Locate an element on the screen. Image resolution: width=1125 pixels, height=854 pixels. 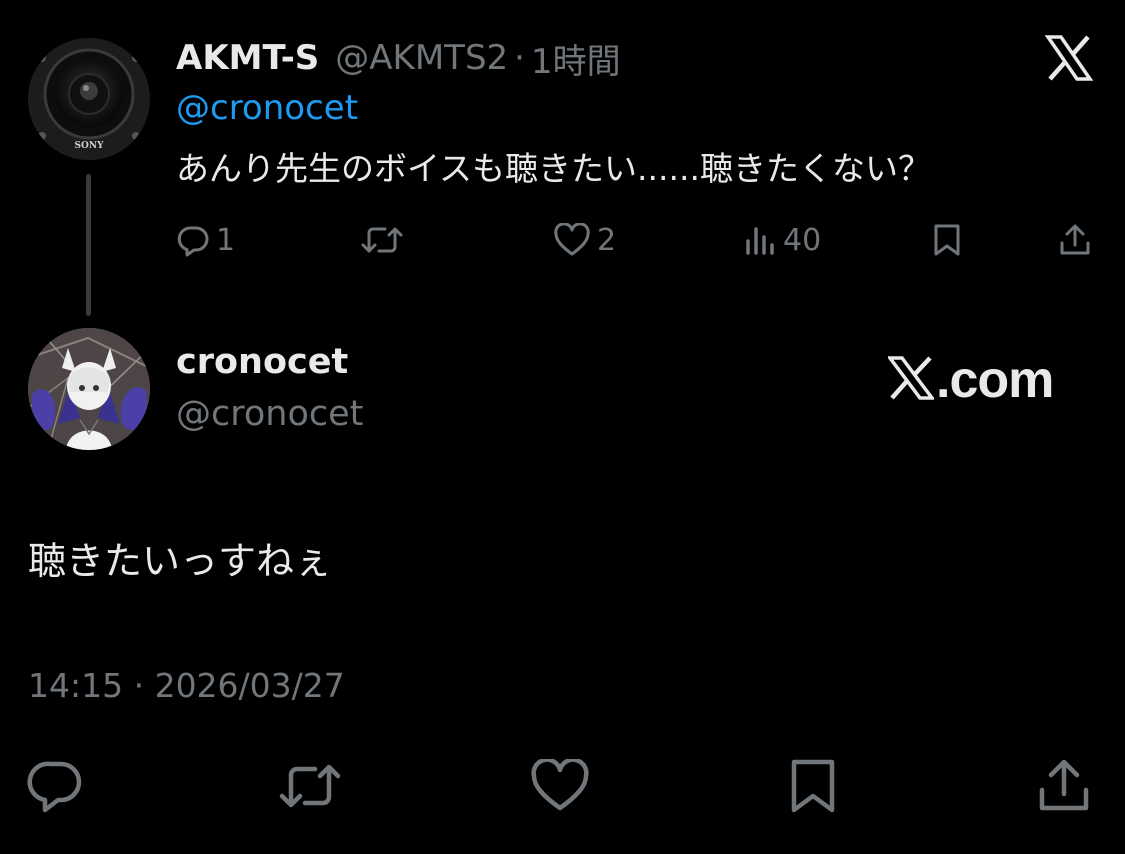
avatar-brand-label: SONY is located at coordinates (90, 146).